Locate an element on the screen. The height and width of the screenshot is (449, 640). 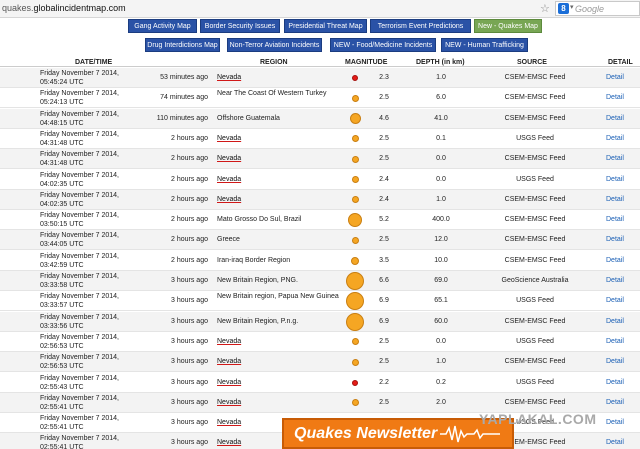
url-prefix: quakes. is located at coordinates (18, 8).